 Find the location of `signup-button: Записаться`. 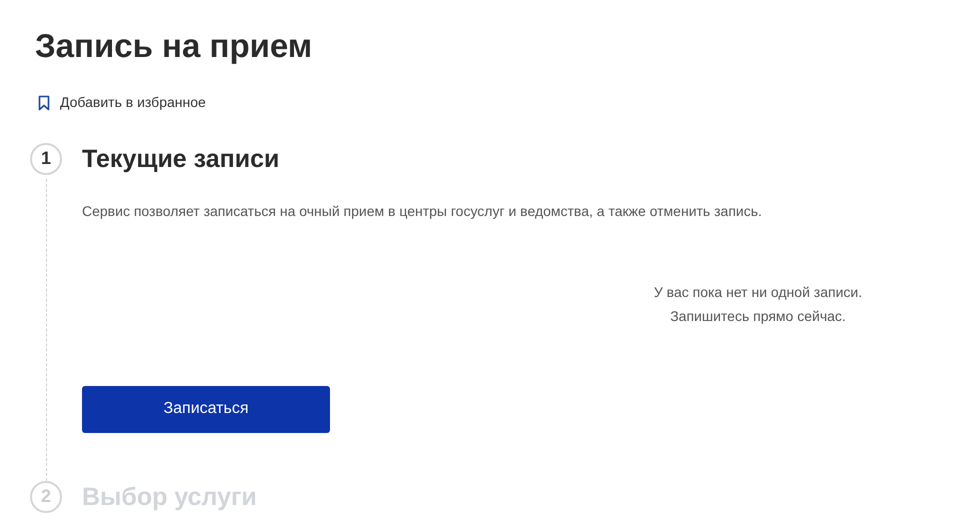

signup-button: Записаться is located at coordinates (206, 409).